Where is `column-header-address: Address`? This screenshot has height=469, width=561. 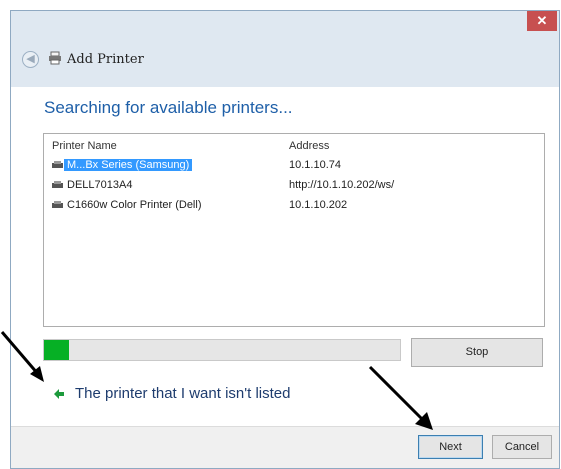 column-header-address: Address is located at coordinates (309, 146).